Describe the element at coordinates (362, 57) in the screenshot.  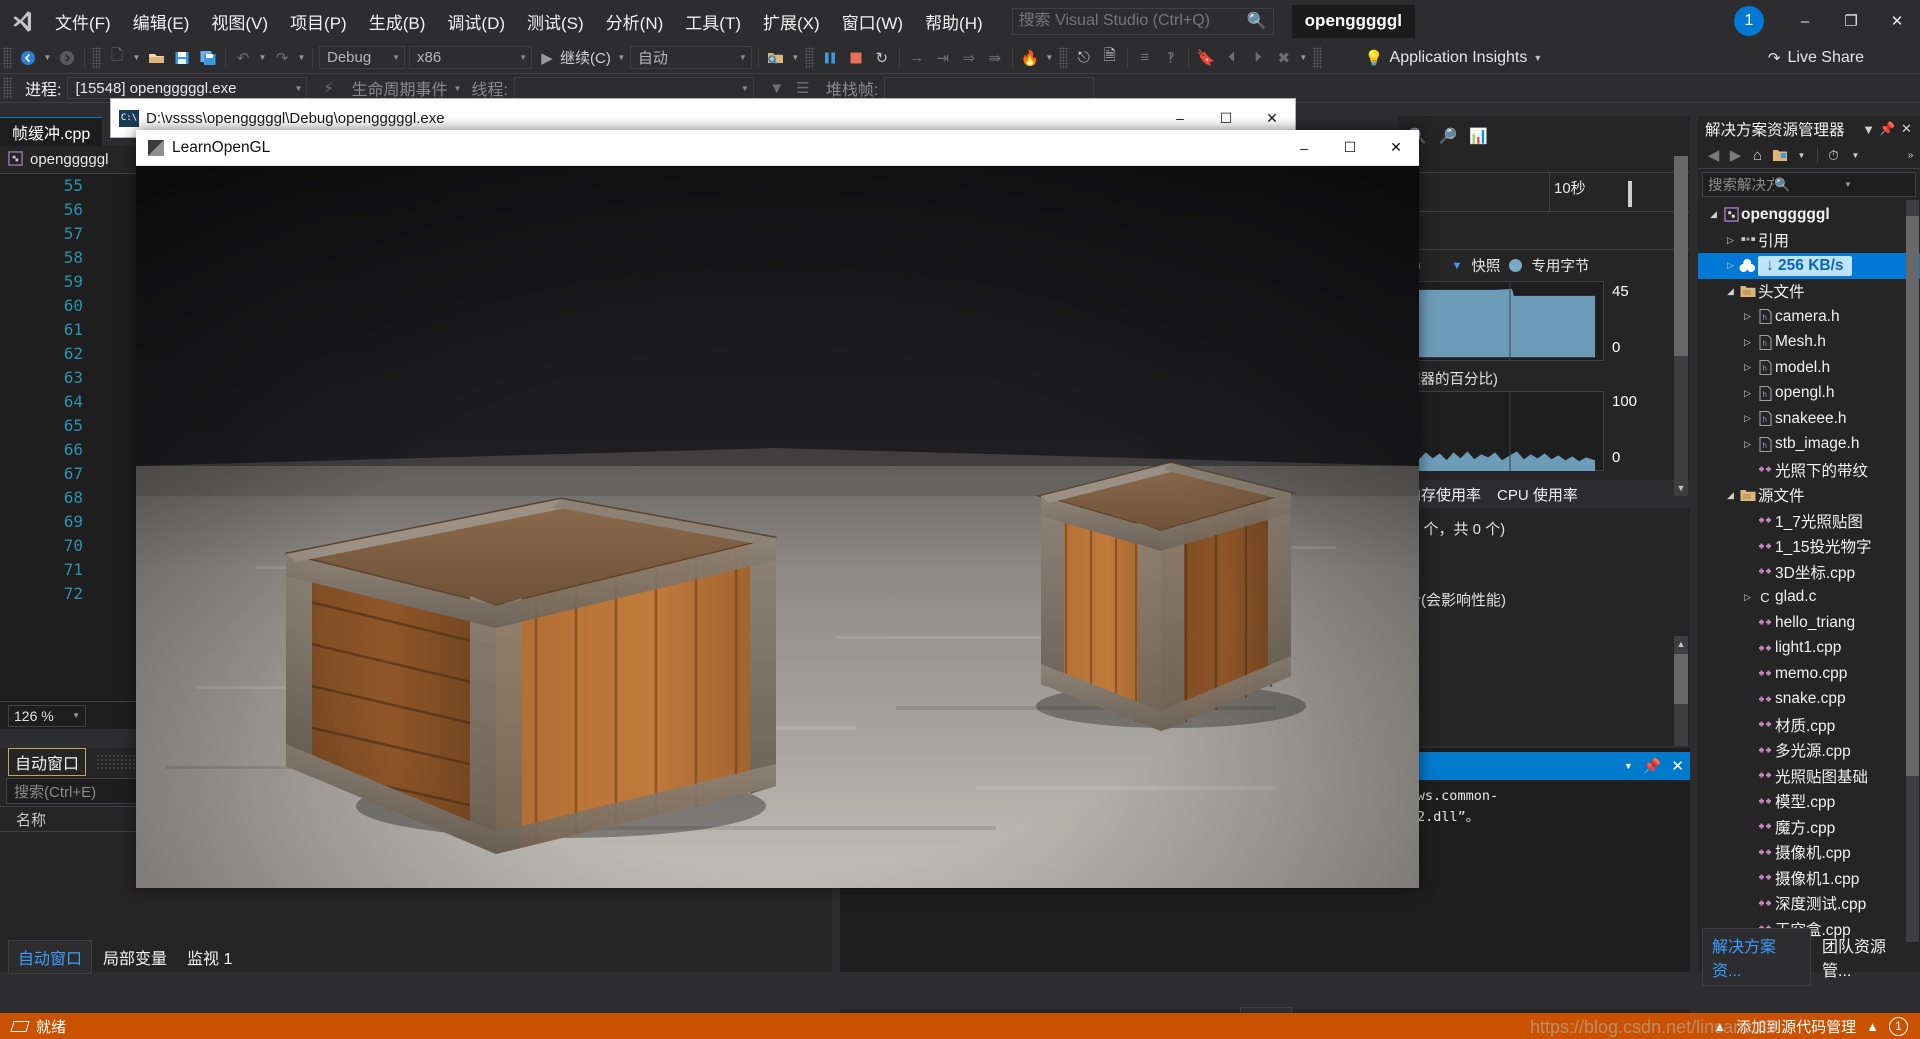
I see `solution-configuration-combo: Debug ▼` at that location.